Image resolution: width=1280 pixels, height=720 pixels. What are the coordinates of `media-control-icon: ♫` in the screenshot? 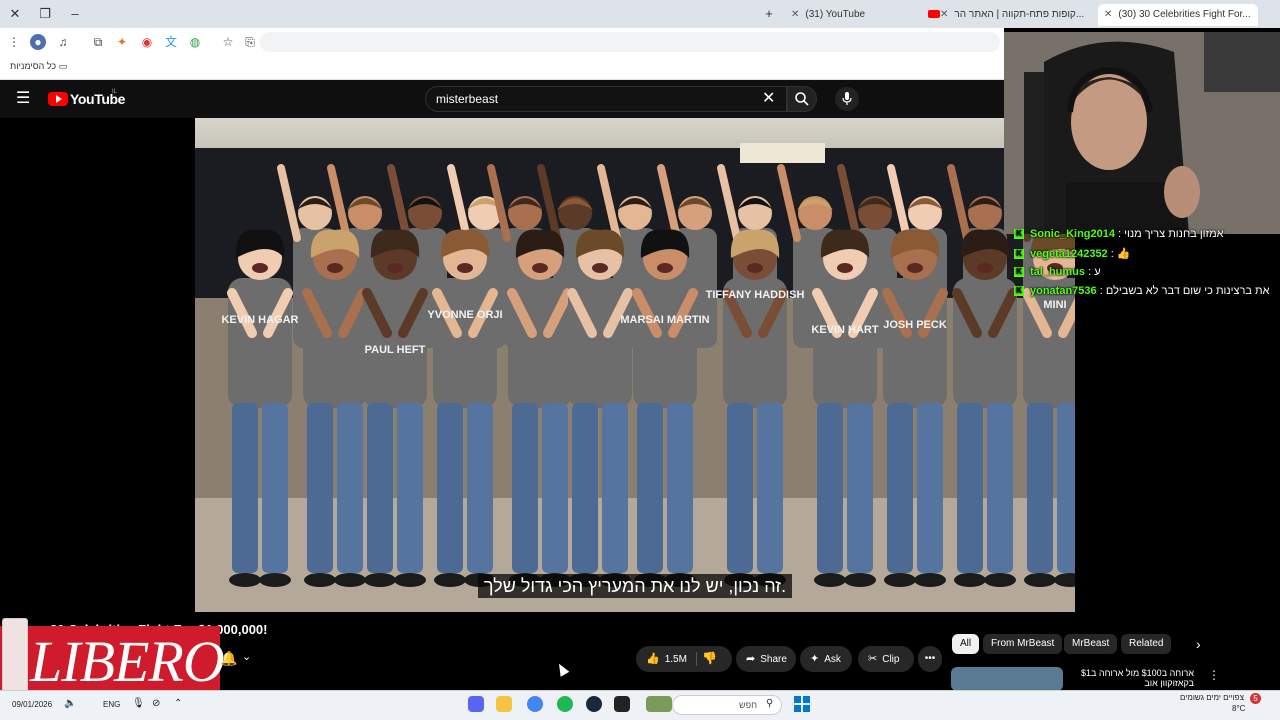 It's located at (63, 42).